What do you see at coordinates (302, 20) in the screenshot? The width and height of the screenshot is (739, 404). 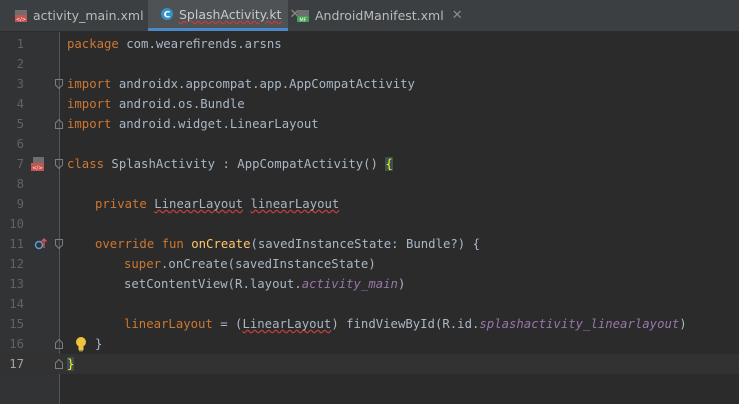 I see `svg-text: MF` at bounding box center [302, 20].